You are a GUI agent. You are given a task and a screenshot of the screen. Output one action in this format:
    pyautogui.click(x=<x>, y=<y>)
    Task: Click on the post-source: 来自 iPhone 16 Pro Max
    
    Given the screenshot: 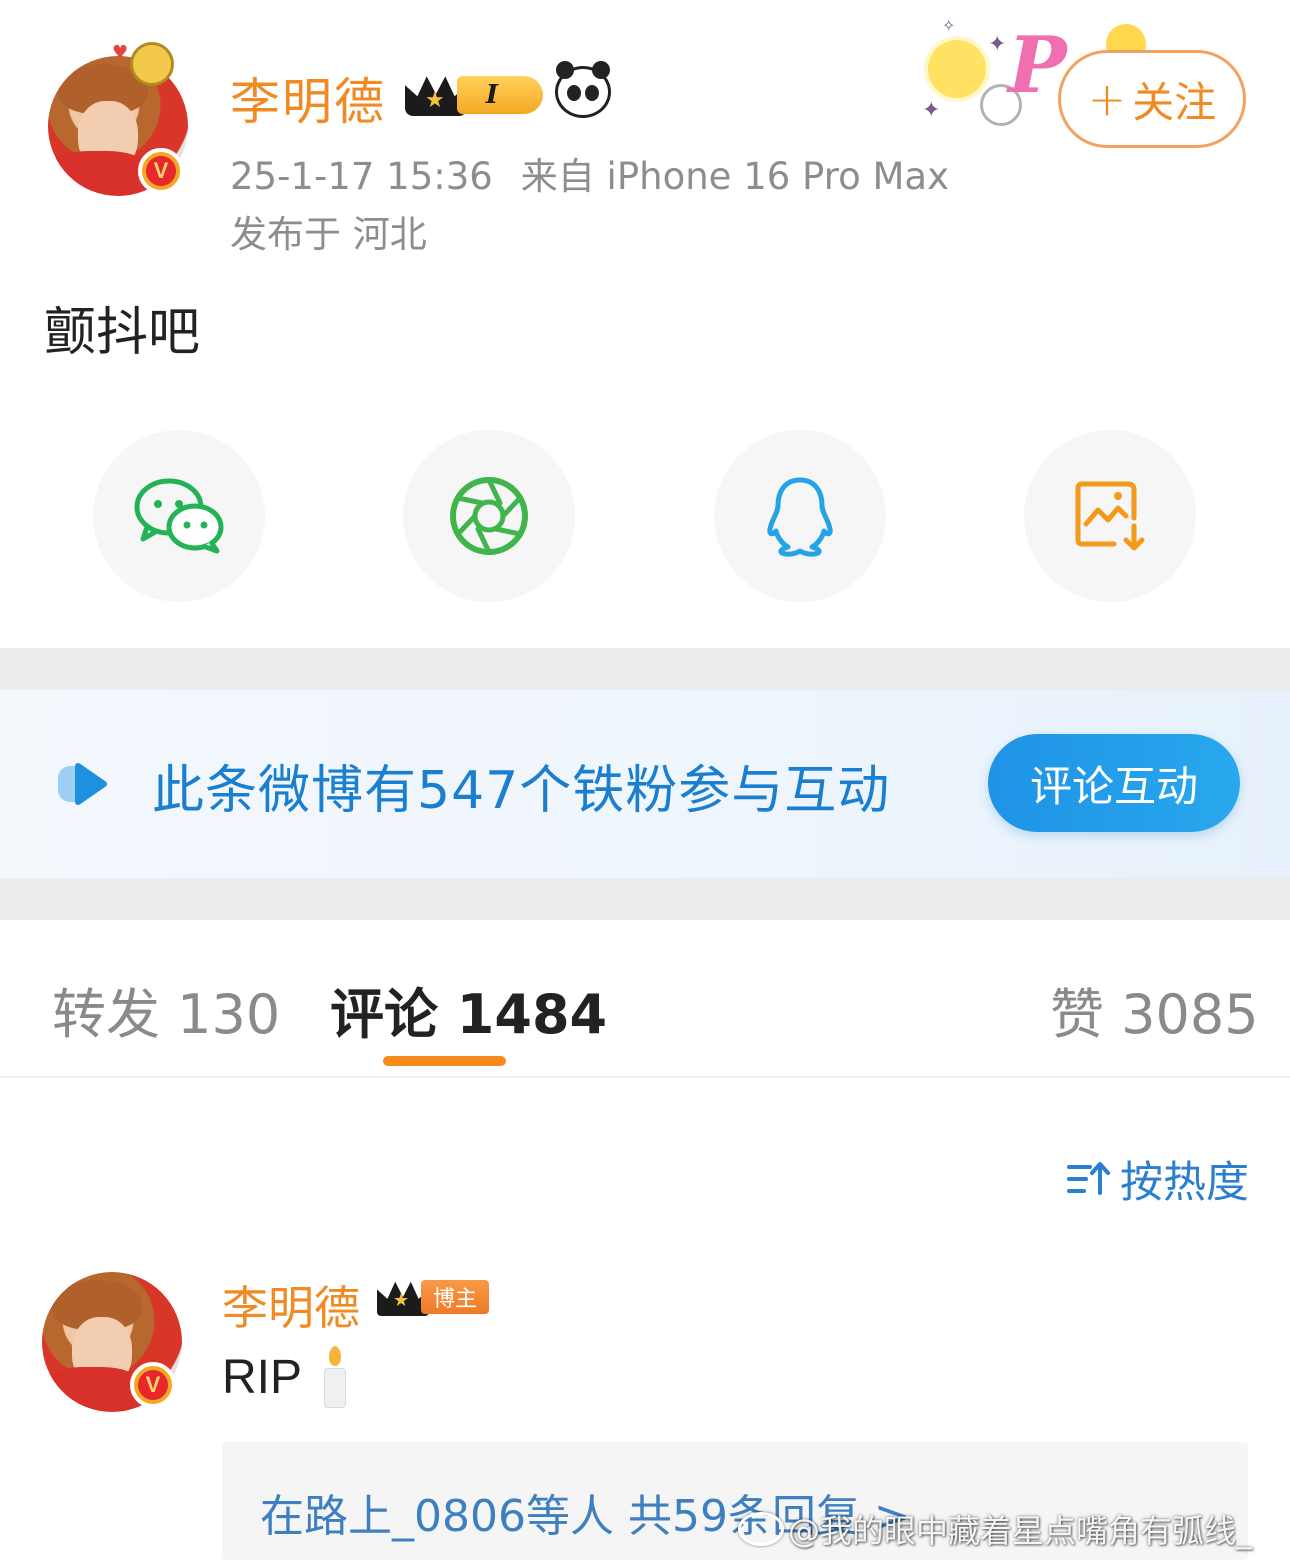 What is the action you would take?
    pyautogui.click(x=735, y=176)
    